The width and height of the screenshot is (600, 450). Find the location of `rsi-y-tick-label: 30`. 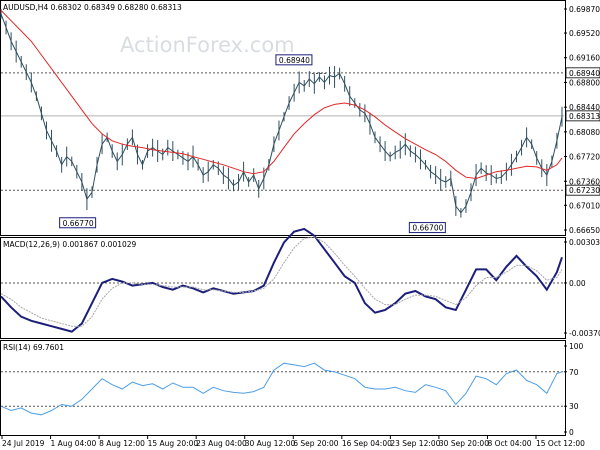

rsi-y-tick-label: 30 is located at coordinates (574, 406).